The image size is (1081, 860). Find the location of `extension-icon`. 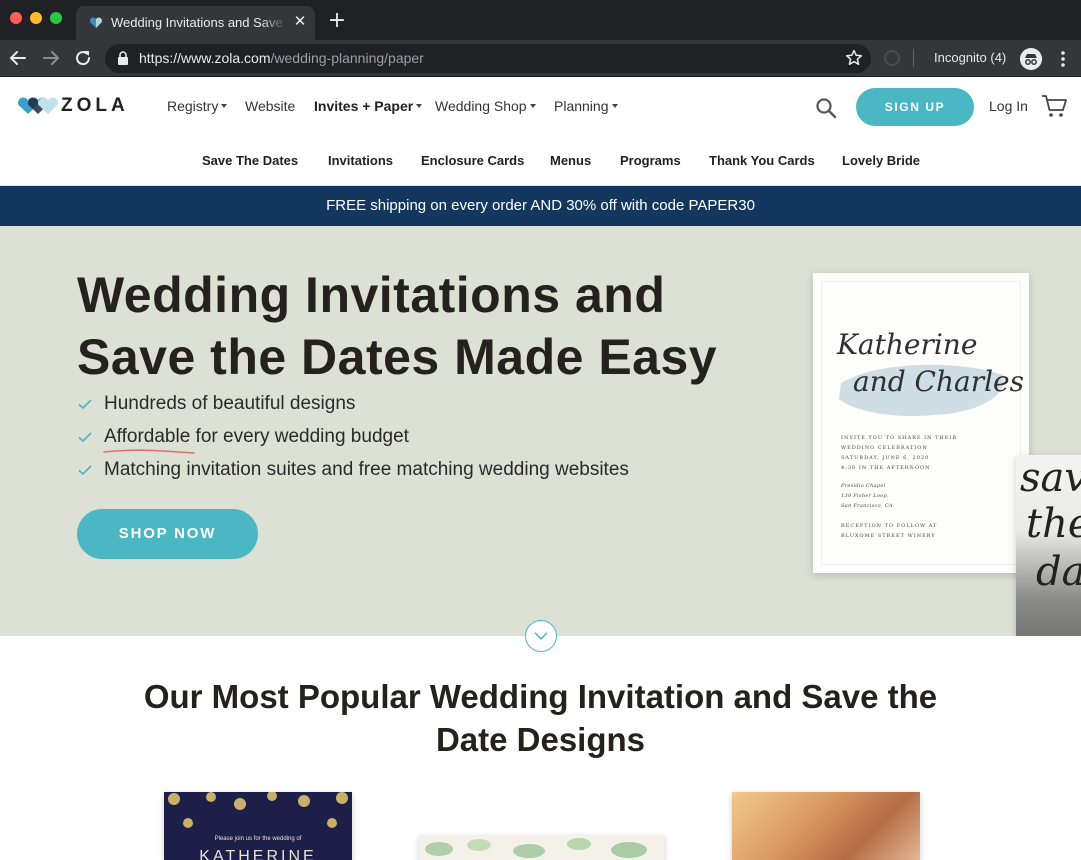

extension-icon is located at coordinates (892, 58).